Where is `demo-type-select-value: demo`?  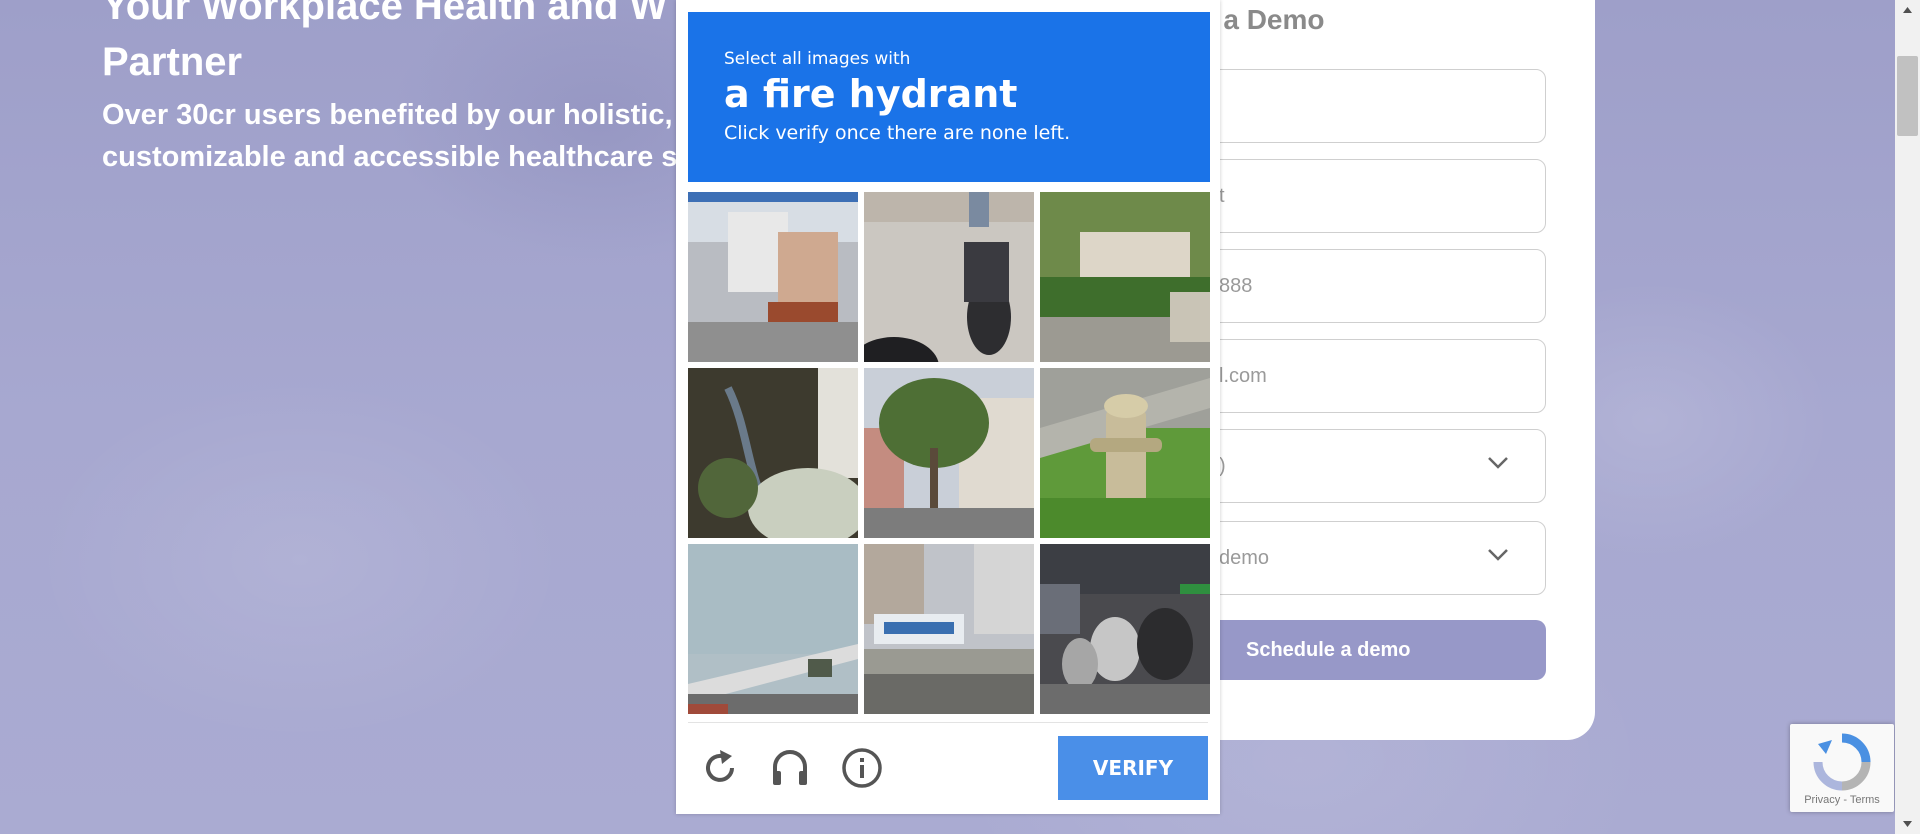 demo-type-select-value: demo is located at coordinates (1244, 557).